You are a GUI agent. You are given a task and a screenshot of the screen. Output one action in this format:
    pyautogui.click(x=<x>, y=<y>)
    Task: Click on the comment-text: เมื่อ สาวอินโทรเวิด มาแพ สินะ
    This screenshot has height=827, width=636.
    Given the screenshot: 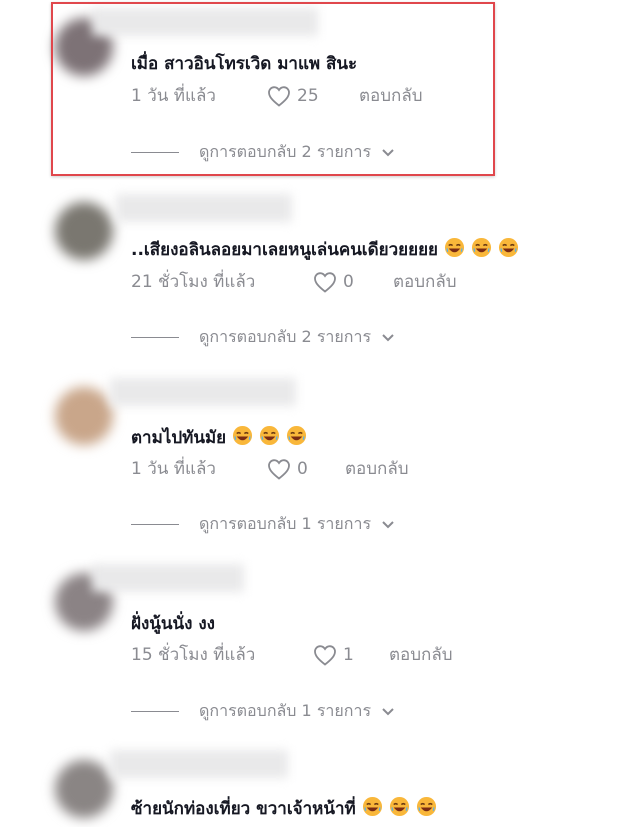 What is the action you would take?
    pyautogui.click(x=244, y=64)
    